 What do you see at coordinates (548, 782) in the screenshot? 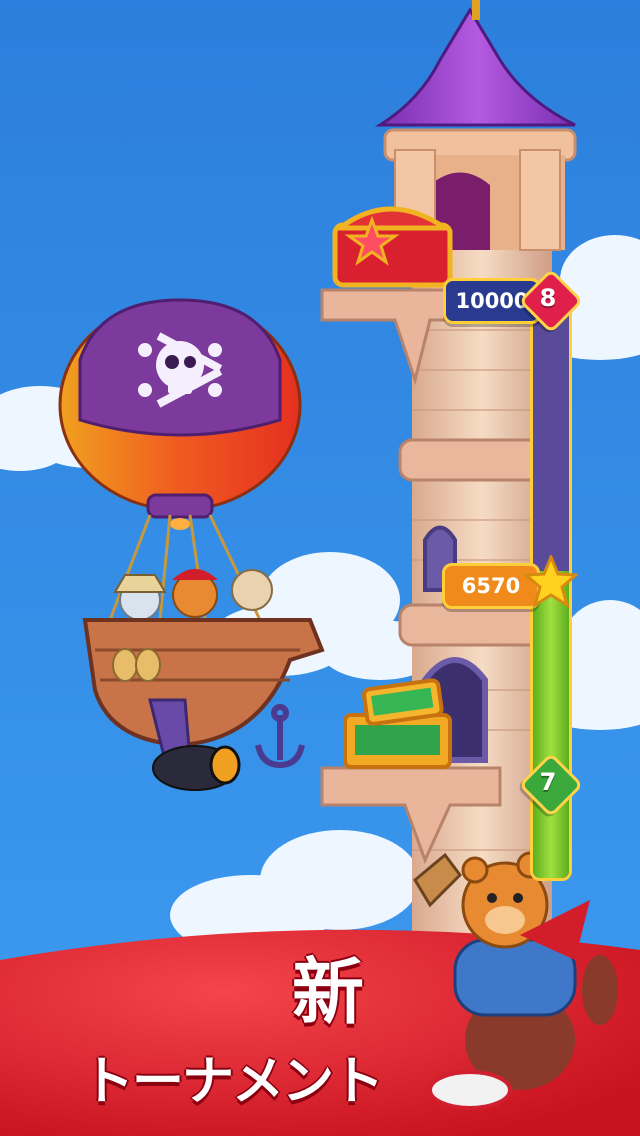
I see `bottom-level-text: 7` at bounding box center [548, 782].